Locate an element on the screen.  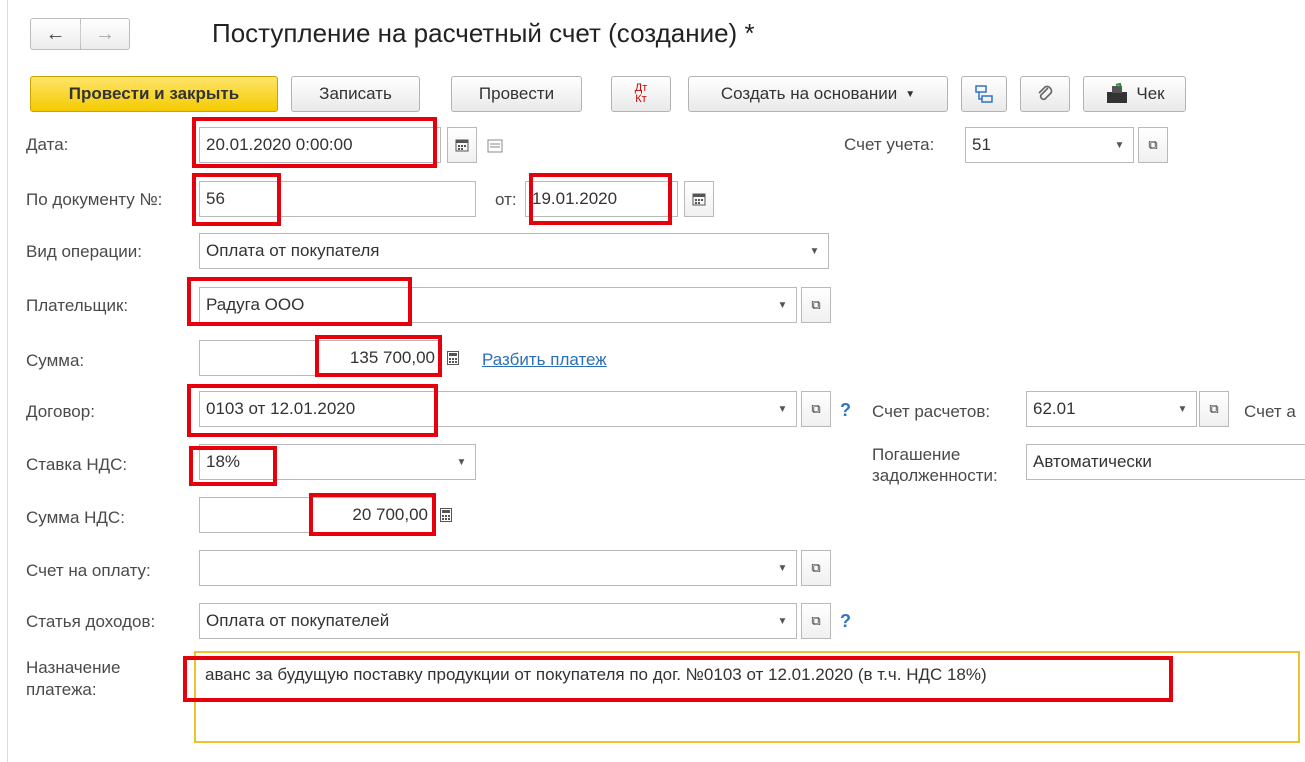
contract-open-button: ⧉ is located at coordinates (816, 409).